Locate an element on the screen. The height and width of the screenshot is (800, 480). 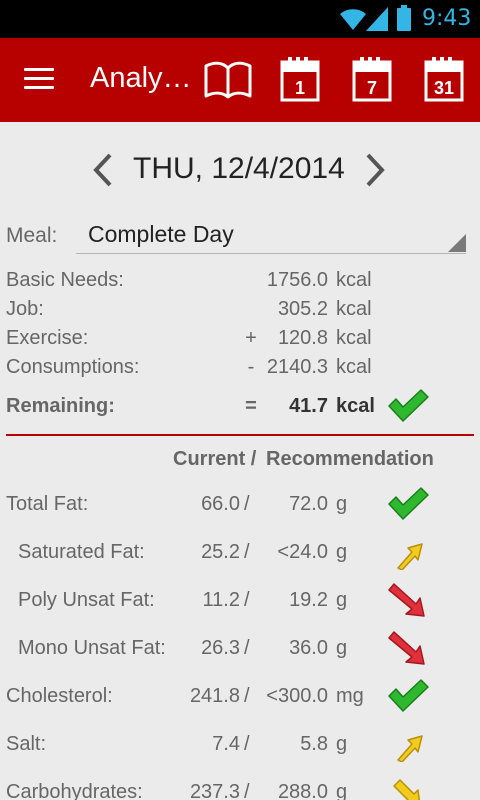
status-time: 9:43 is located at coordinates (447, 18).